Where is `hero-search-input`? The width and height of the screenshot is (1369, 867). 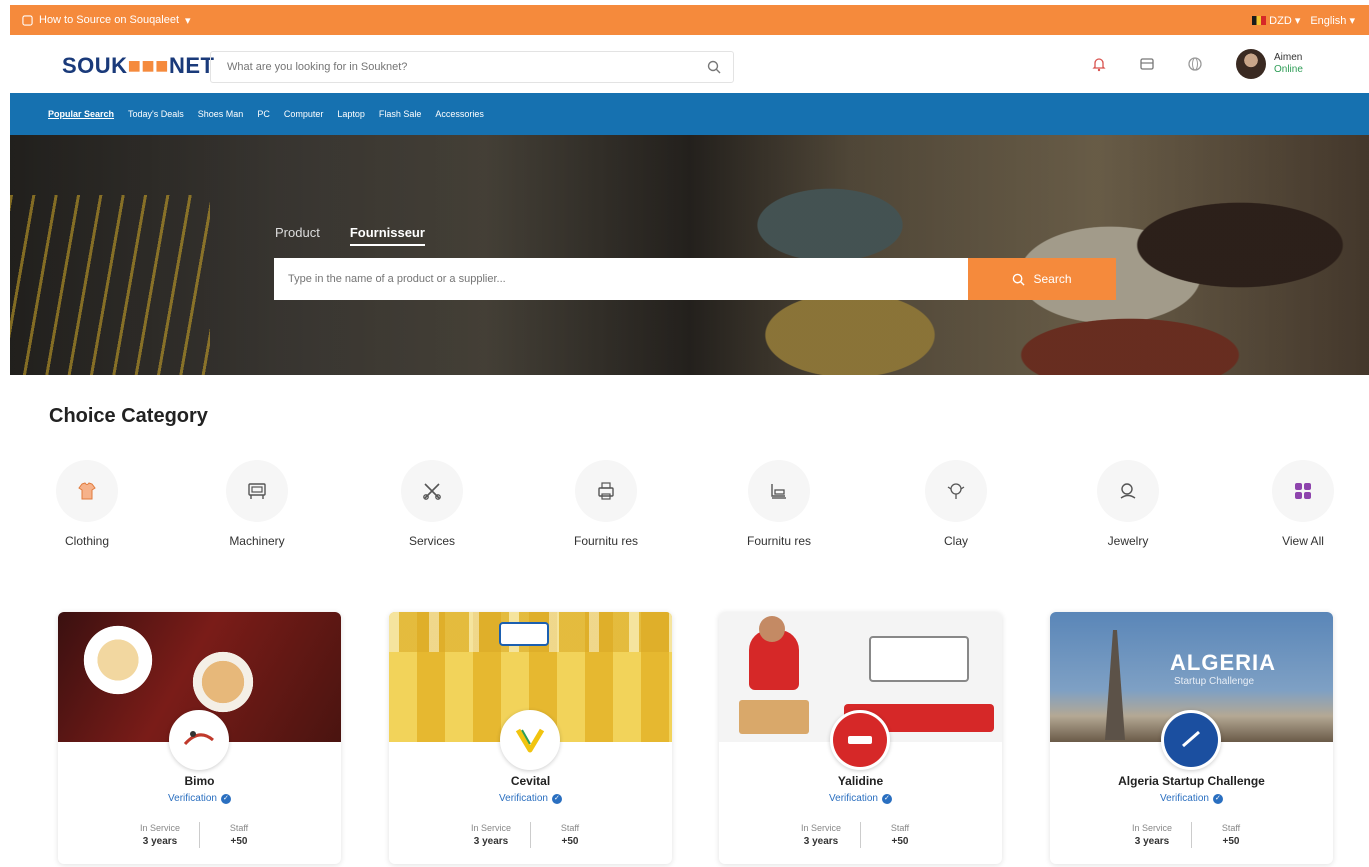 hero-search-input is located at coordinates (621, 279).